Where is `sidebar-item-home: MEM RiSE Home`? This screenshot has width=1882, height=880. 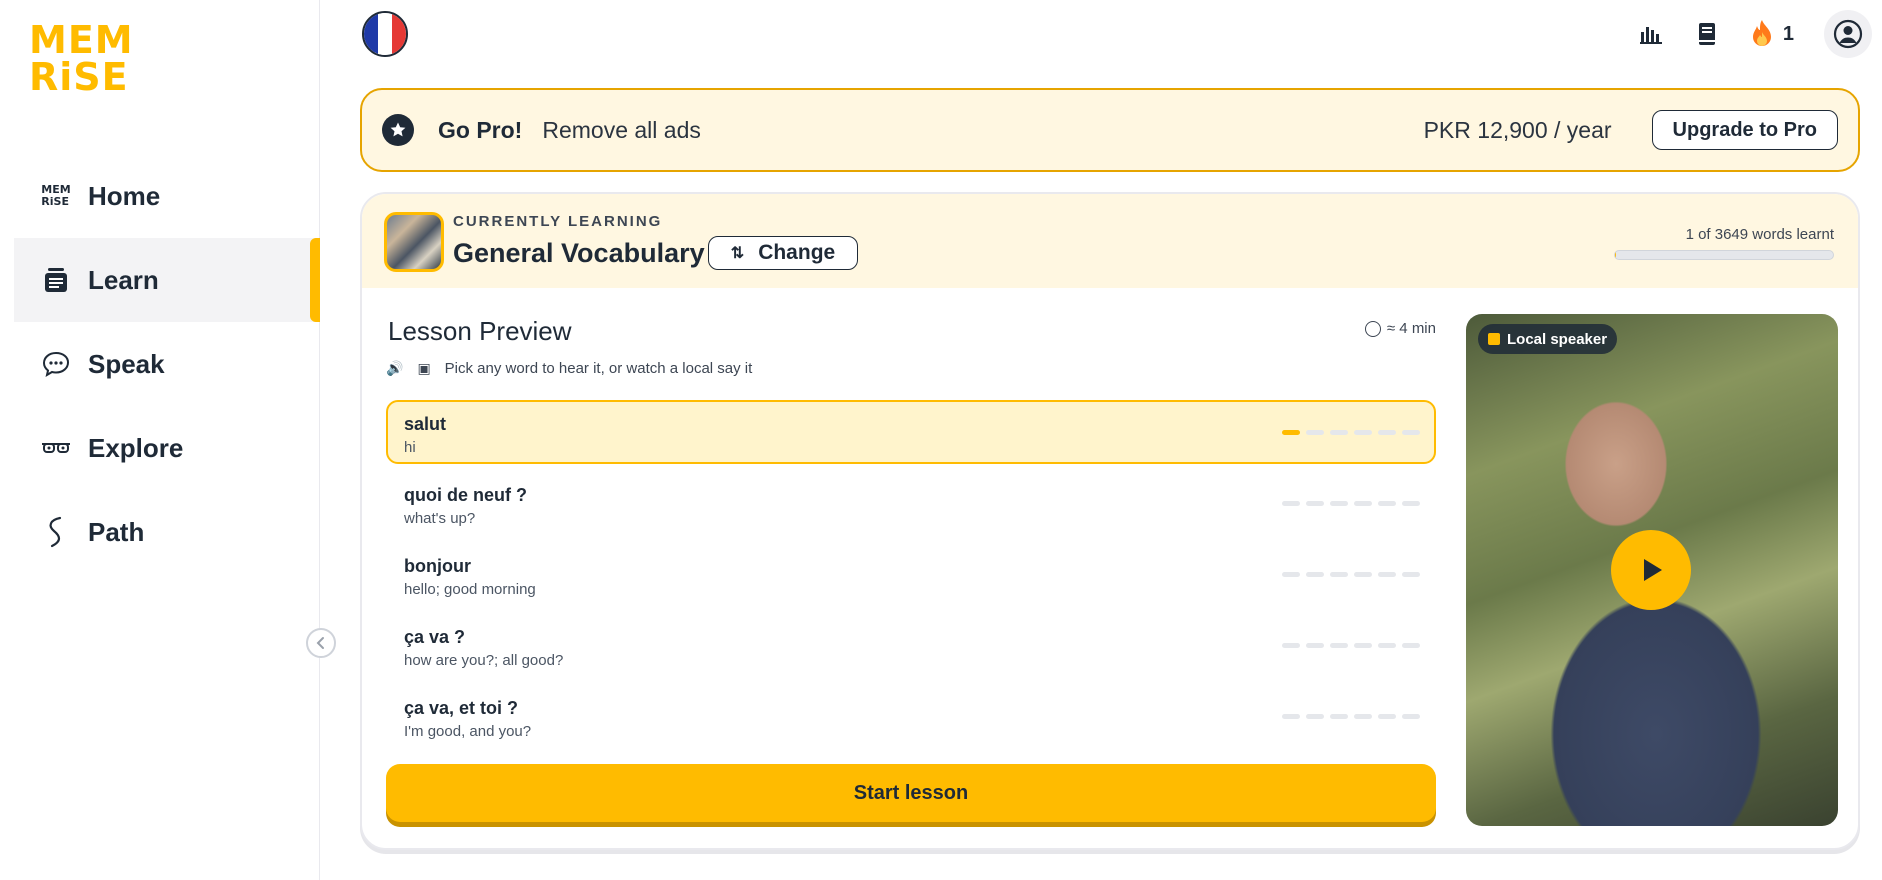
sidebar-item-home: MEM RiSE Home is located at coordinates (167, 196).